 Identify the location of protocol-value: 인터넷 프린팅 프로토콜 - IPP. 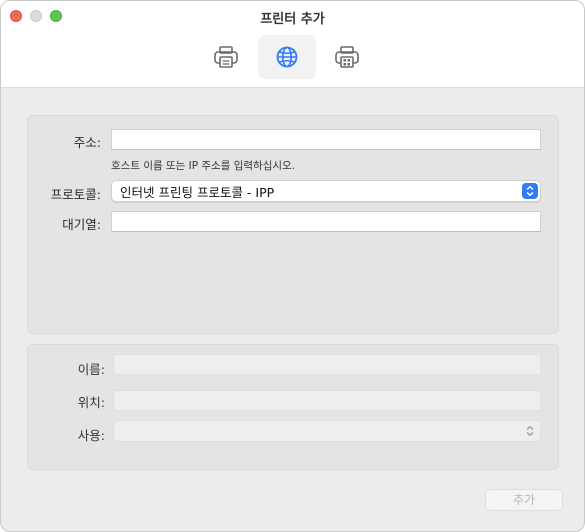
(197, 192).